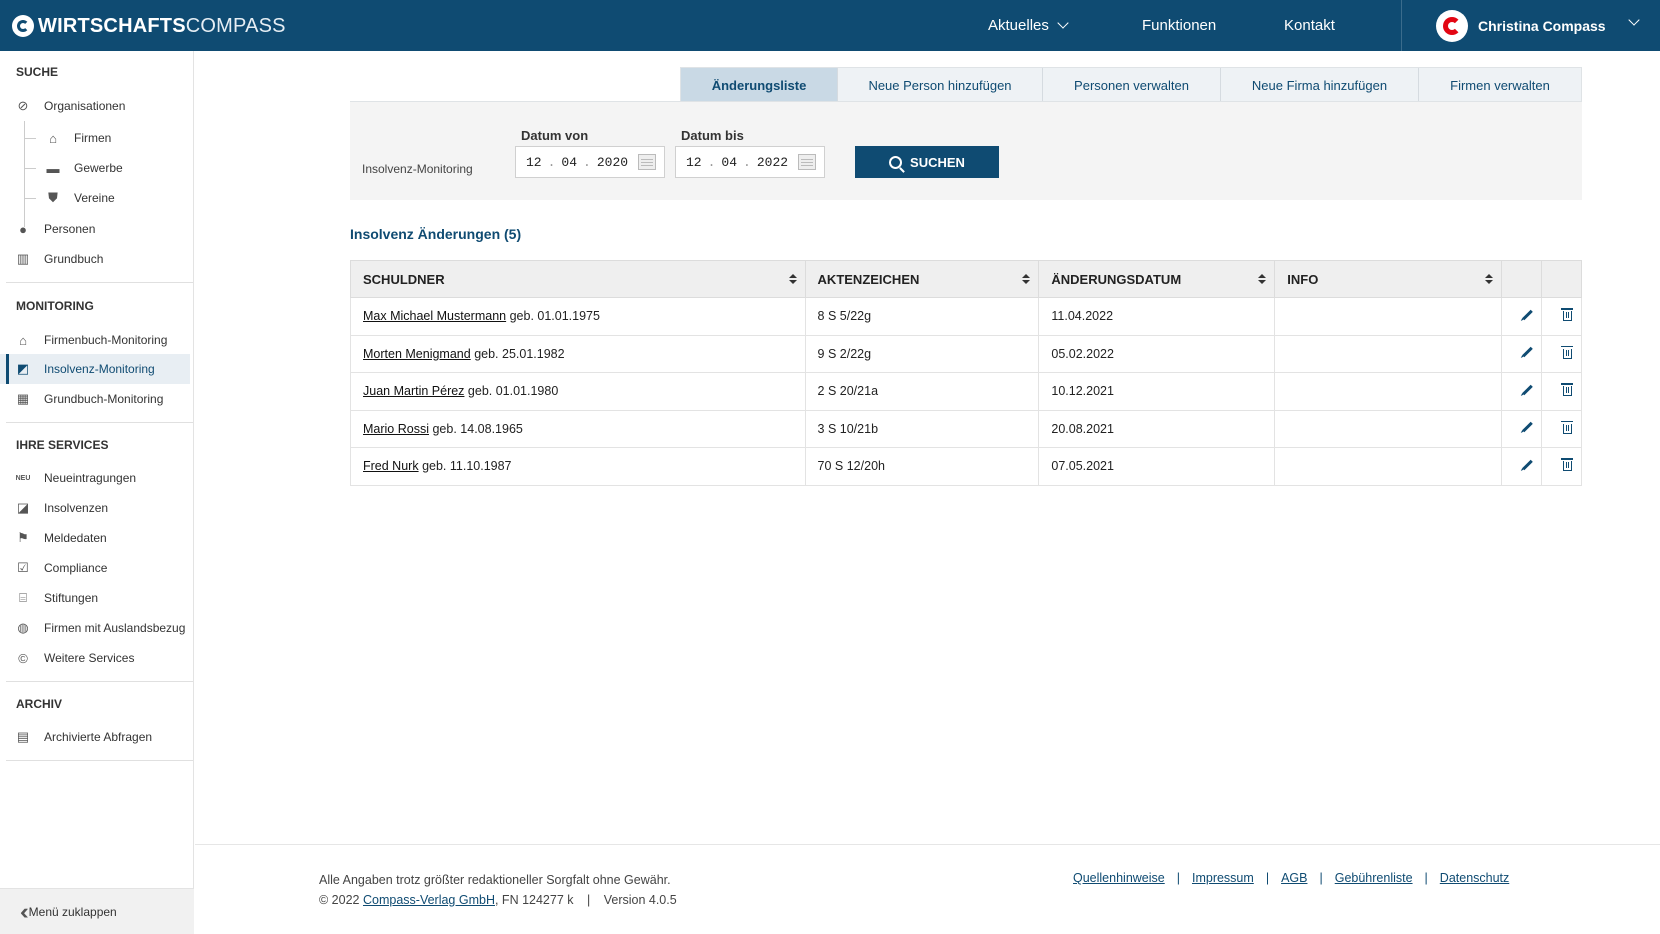 The width and height of the screenshot is (1660, 934). I want to click on nav-kontakt: Kontakt, so click(1309, 25).